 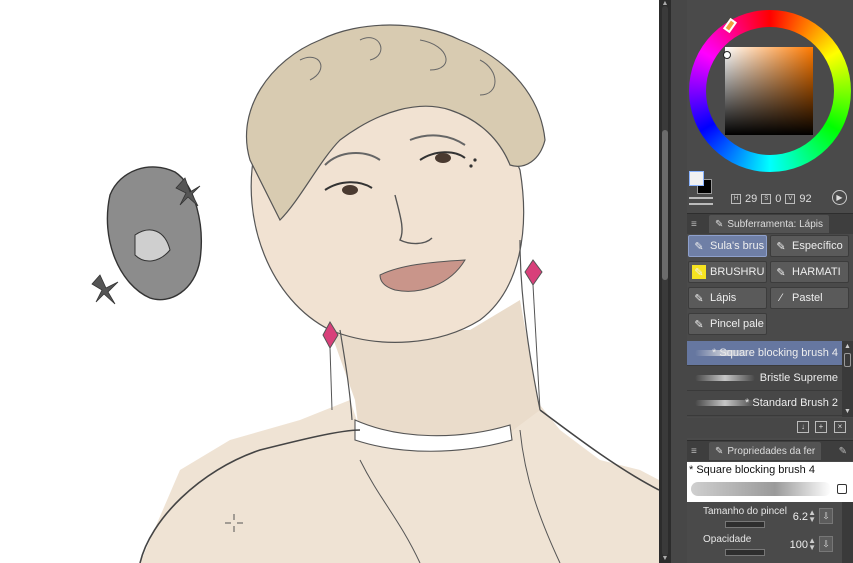 I want to click on hue-label-icon: H, so click(x=736, y=199).